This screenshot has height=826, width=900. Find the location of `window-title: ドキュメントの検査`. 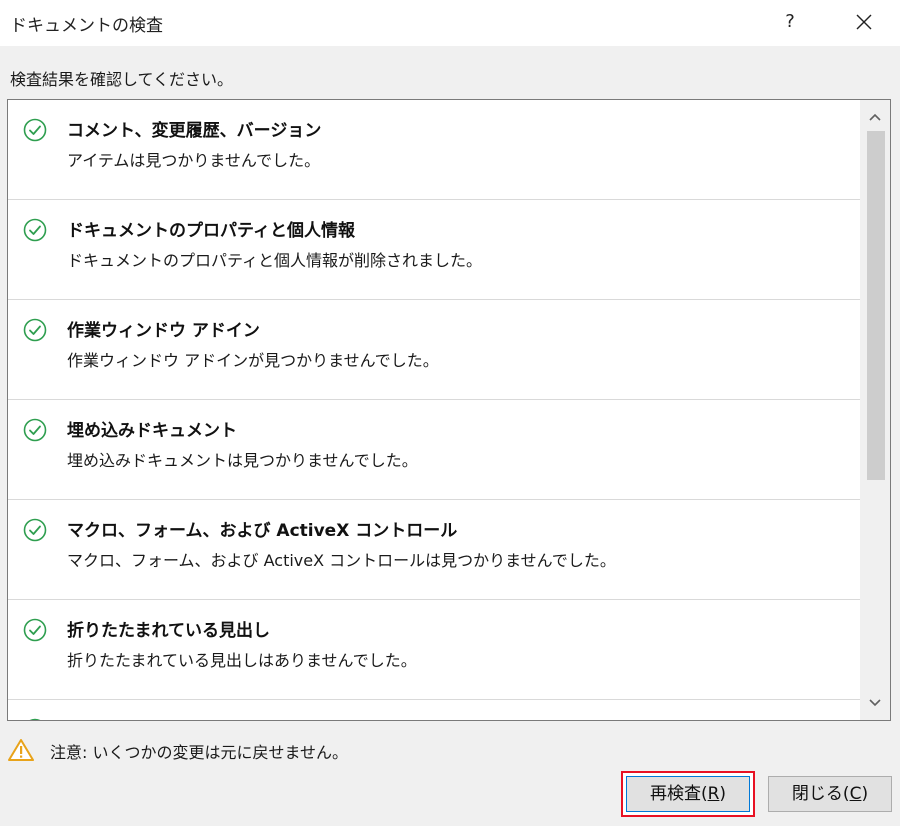

window-title: ドキュメントの検査 is located at coordinates (86, 26).